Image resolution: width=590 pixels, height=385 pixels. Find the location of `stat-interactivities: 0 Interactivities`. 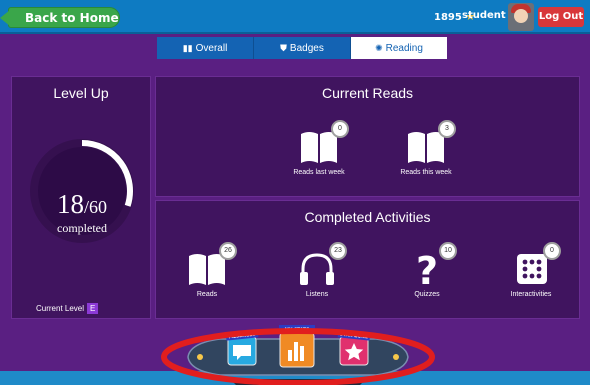

stat-interactivities: 0 Interactivities is located at coordinates (531, 270).